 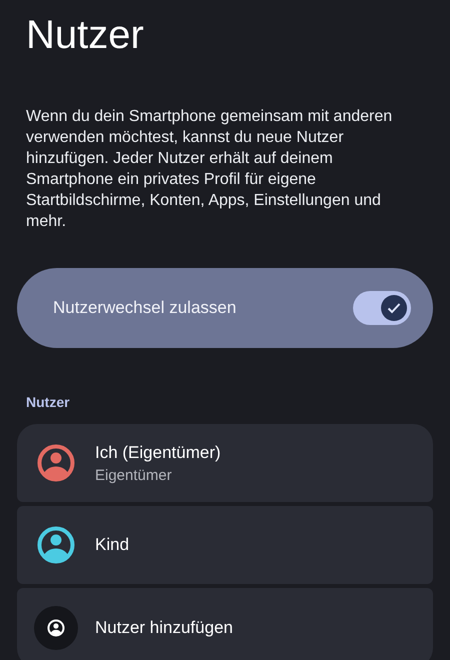 What do you see at coordinates (382, 308) in the screenshot?
I see `toggle-switch` at bounding box center [382, 308].